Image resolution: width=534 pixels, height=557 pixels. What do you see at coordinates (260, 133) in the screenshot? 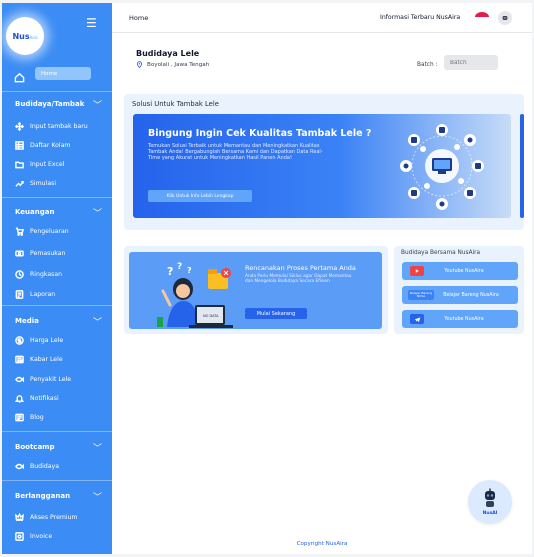
I see `banner-heading: Bingung Ingin Cek Kualitas Tambak Lele ?` at bounding box center [260, 133].